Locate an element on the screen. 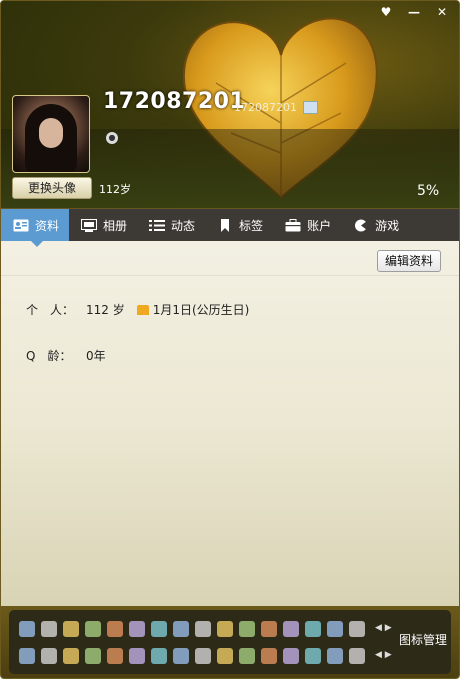  age-text: 112岁 is located at coordinates (115, 189).